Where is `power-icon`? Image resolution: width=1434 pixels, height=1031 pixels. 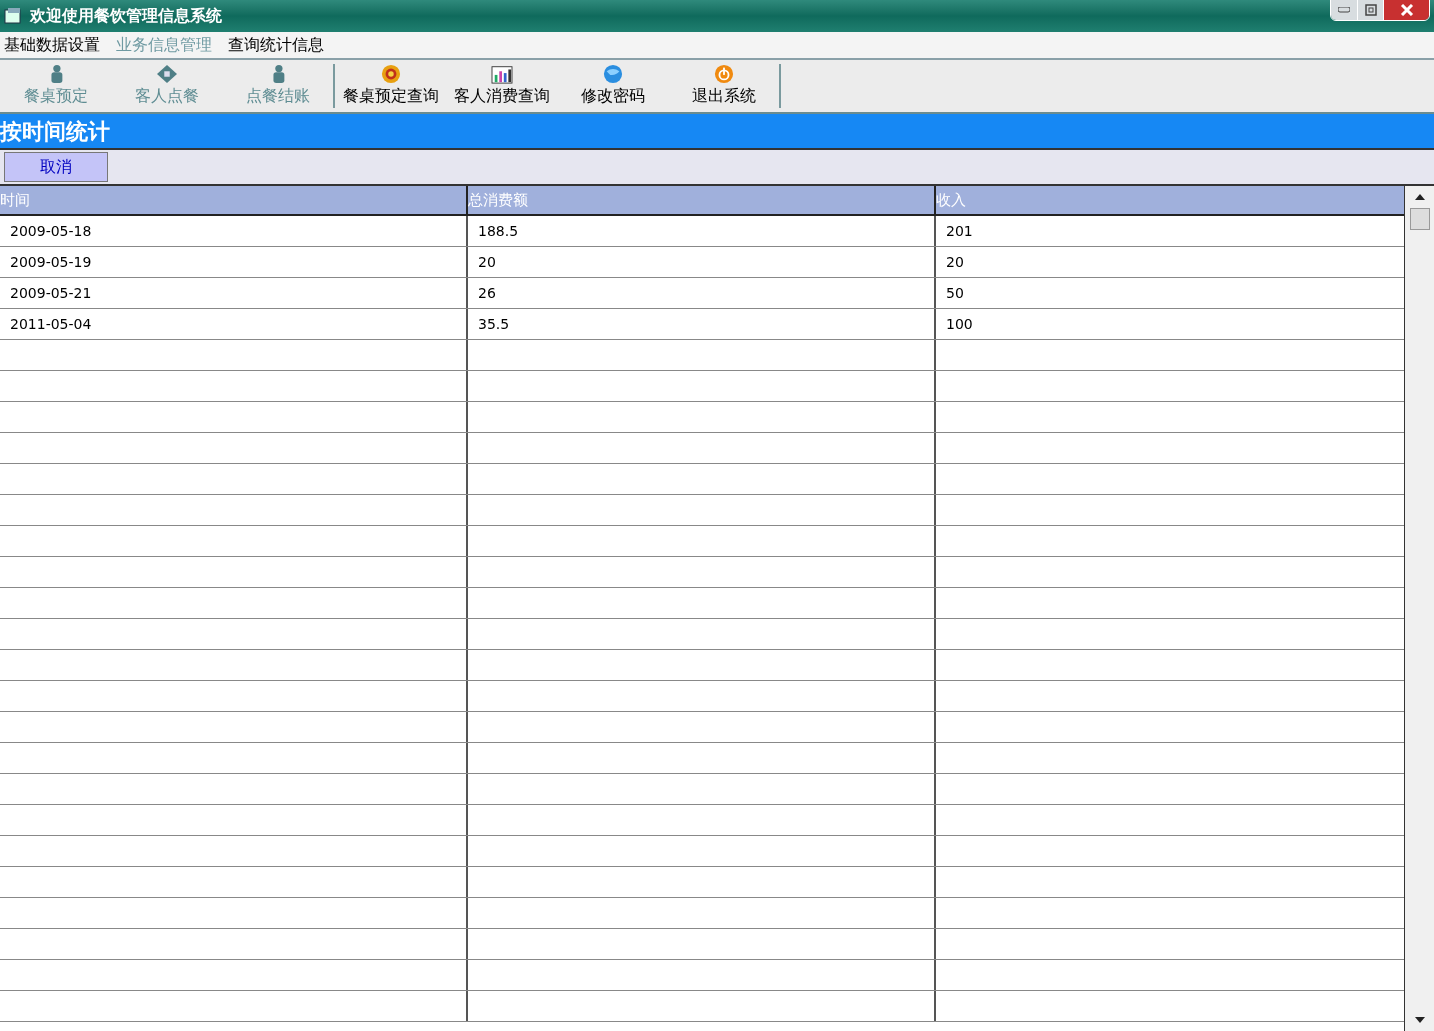 power-icon is located at coordinates (723, 74).